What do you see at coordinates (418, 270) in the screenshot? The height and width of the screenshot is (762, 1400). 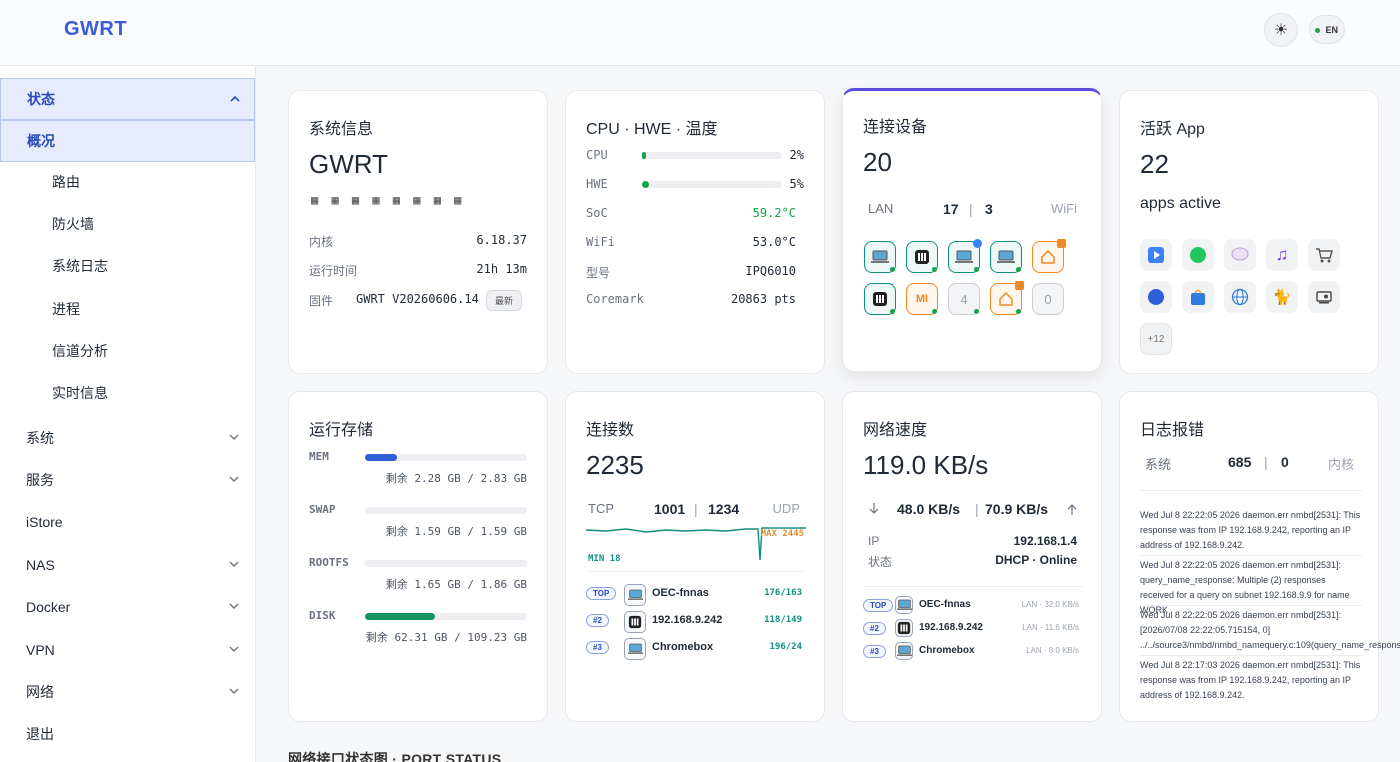 I see `uptime-row: 运行时间 21h 13m` at bounding box center [418, 270].